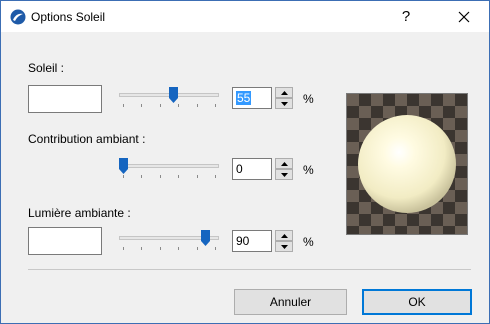 The image size is (490, 324). What do you see at coordinates (249, 269) in the screenshot?
I see `separator` at bounding box center [249, 269].